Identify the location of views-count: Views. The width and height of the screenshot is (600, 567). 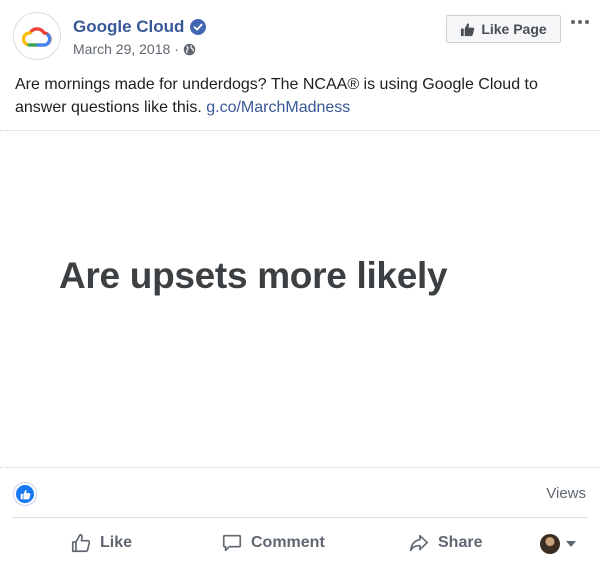
(566, 493).